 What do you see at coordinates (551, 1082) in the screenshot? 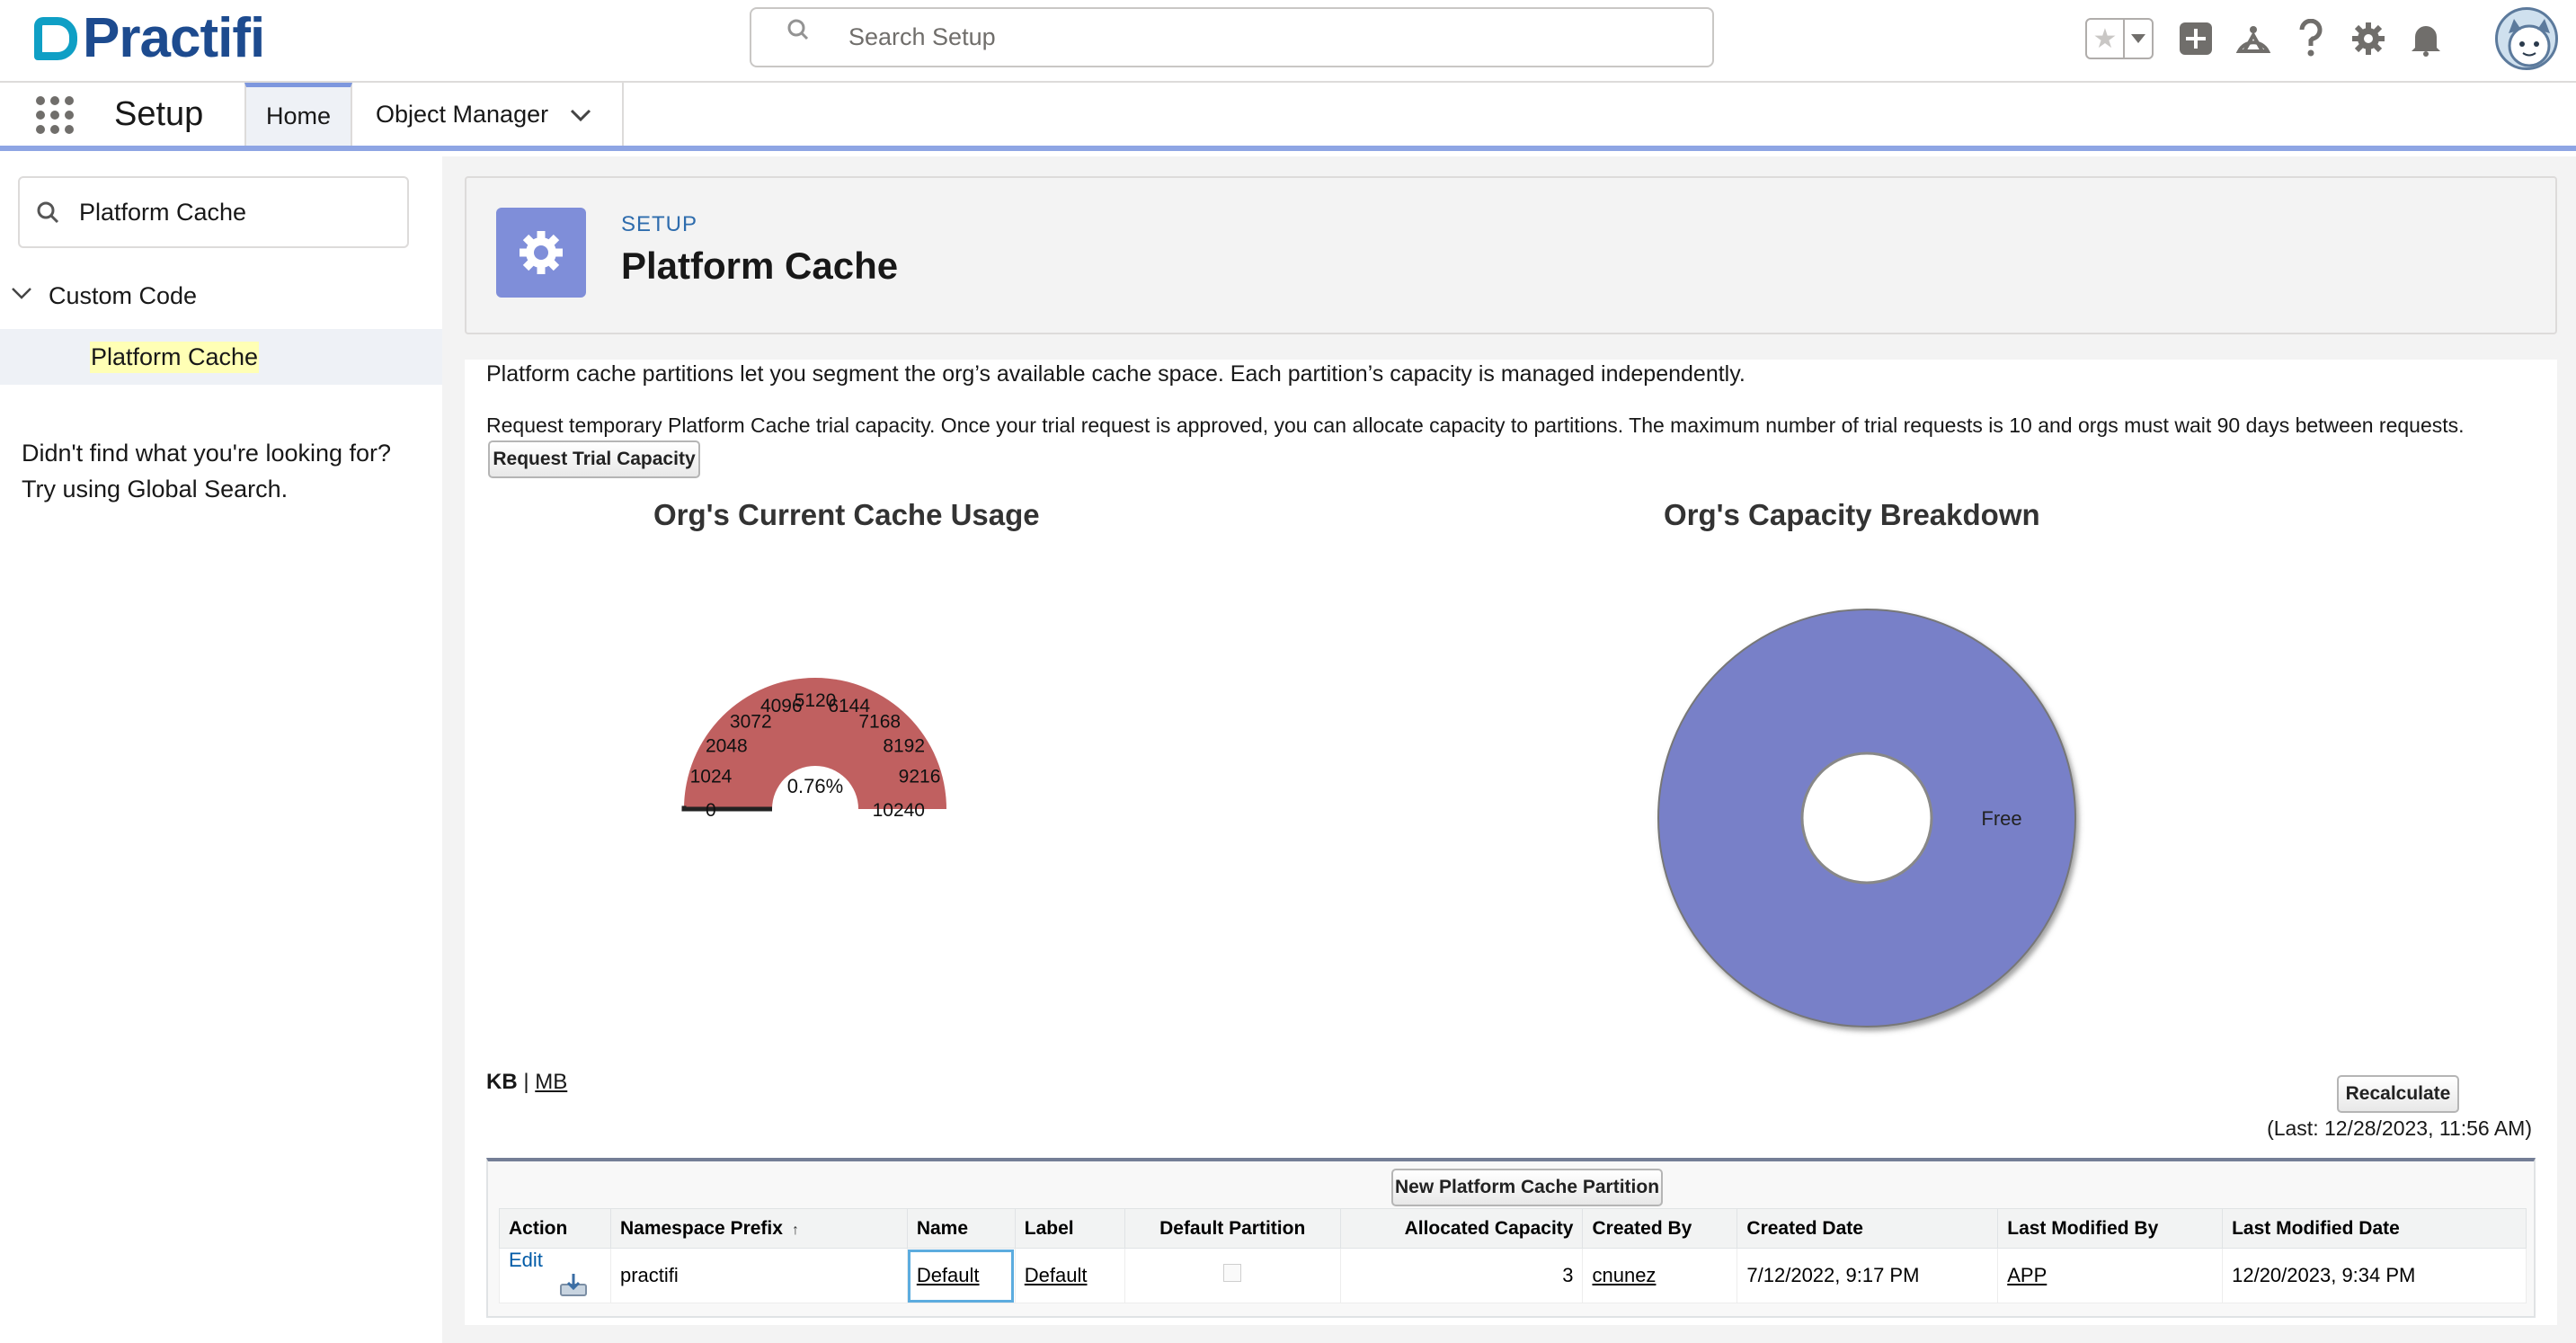
I see `units-mb-link: MB` at bounding box center [551, 1082].